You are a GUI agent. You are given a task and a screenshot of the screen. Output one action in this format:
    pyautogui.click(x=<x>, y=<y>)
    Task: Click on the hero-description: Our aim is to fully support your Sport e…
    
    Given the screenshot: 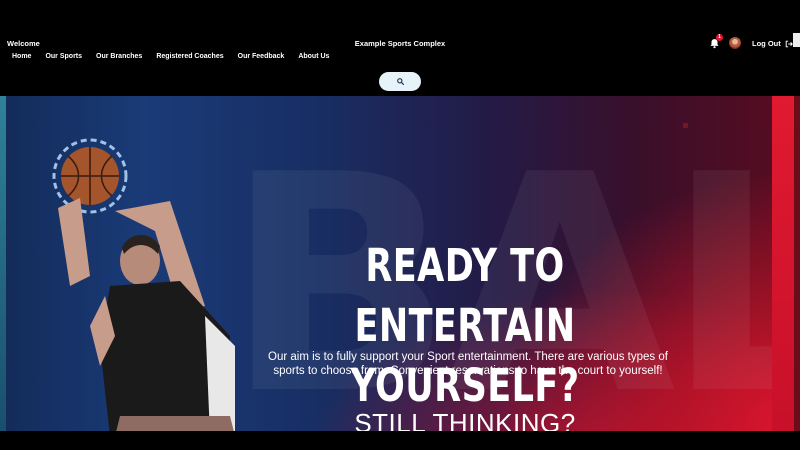 What is the action you would take?
    pyautogui.click(x=468, y=364)
    